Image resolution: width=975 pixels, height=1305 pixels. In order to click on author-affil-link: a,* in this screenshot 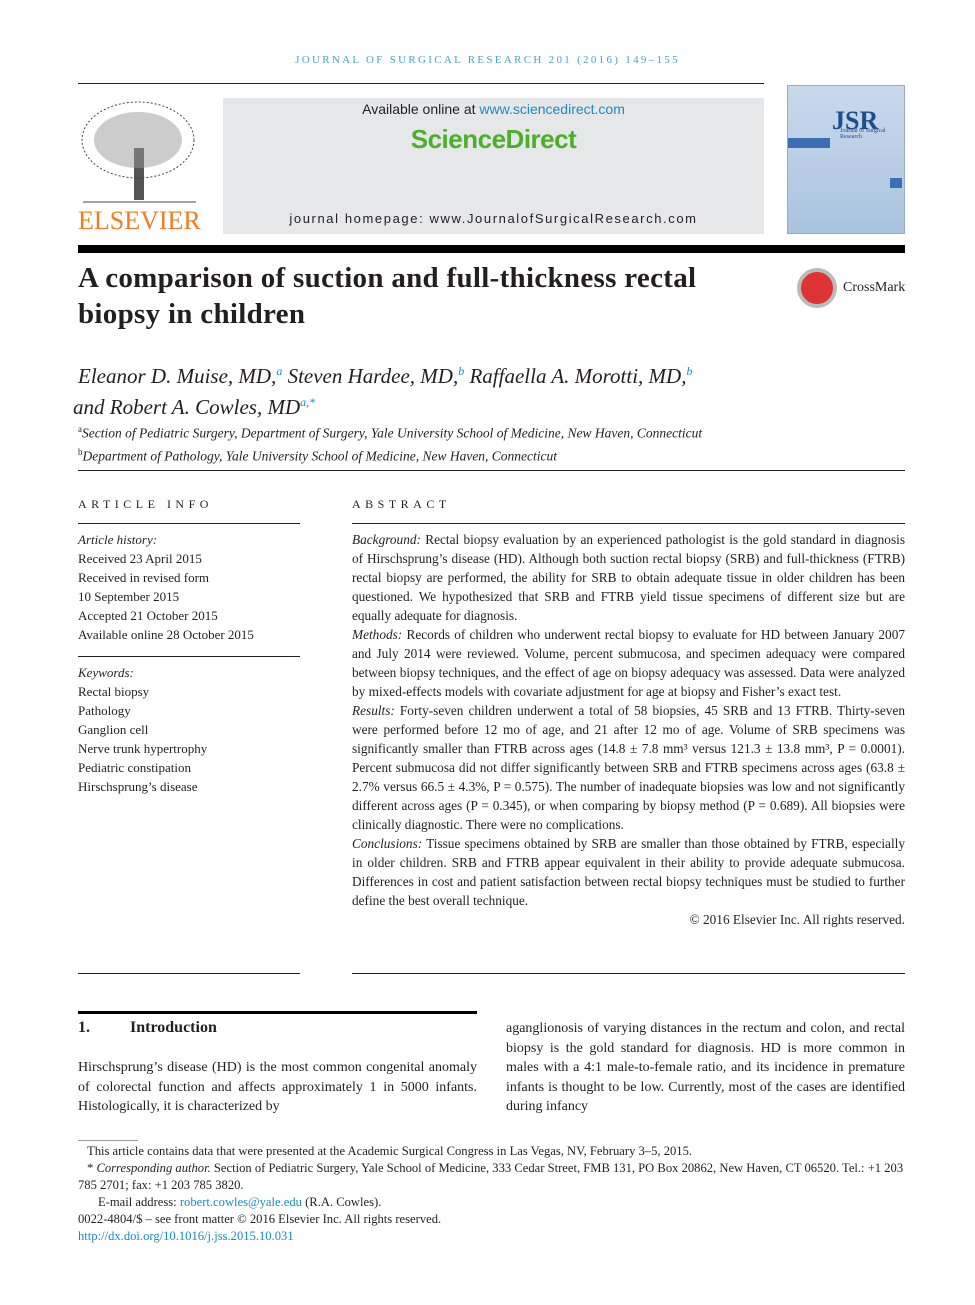, I will do `click(307, 402)`.